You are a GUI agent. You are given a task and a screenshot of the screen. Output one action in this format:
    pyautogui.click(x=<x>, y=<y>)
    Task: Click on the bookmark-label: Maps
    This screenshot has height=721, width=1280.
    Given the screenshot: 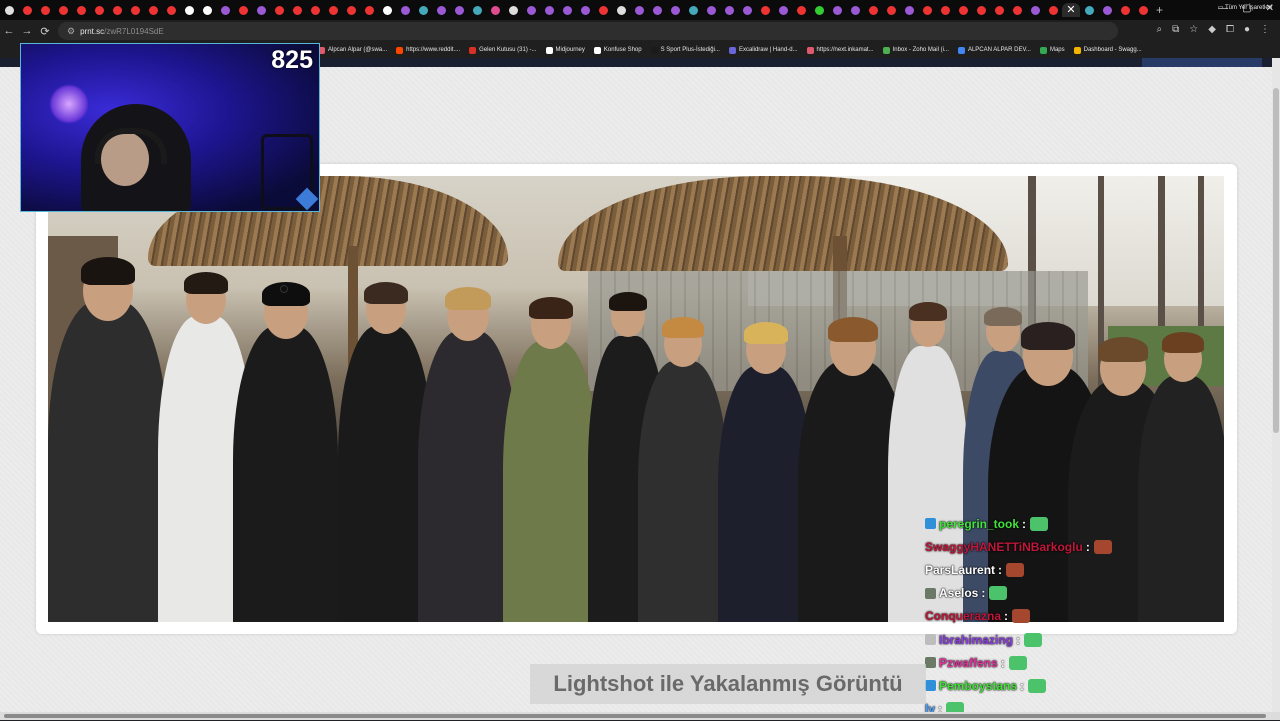 What is the action you would take?
    pyautogui.click(x=1057, y=50)
    